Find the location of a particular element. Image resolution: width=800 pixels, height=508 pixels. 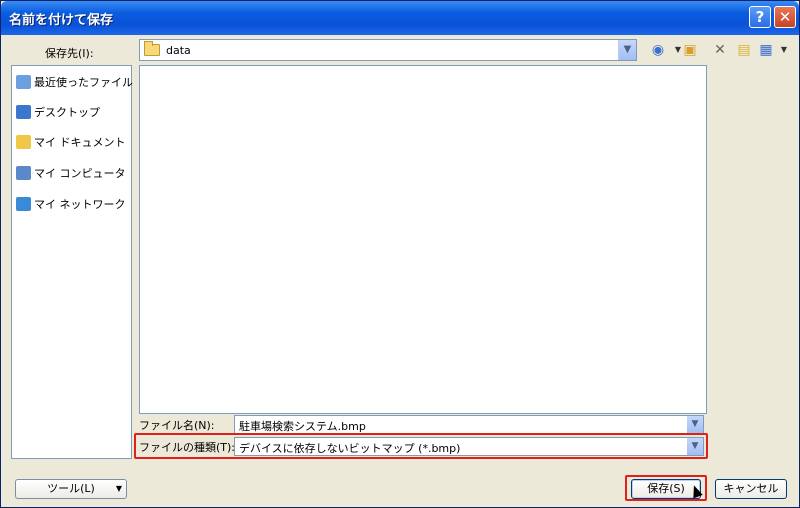

filename-input: 駐車場検索システム.bmp ▼ is located at coordinates (469, 424).